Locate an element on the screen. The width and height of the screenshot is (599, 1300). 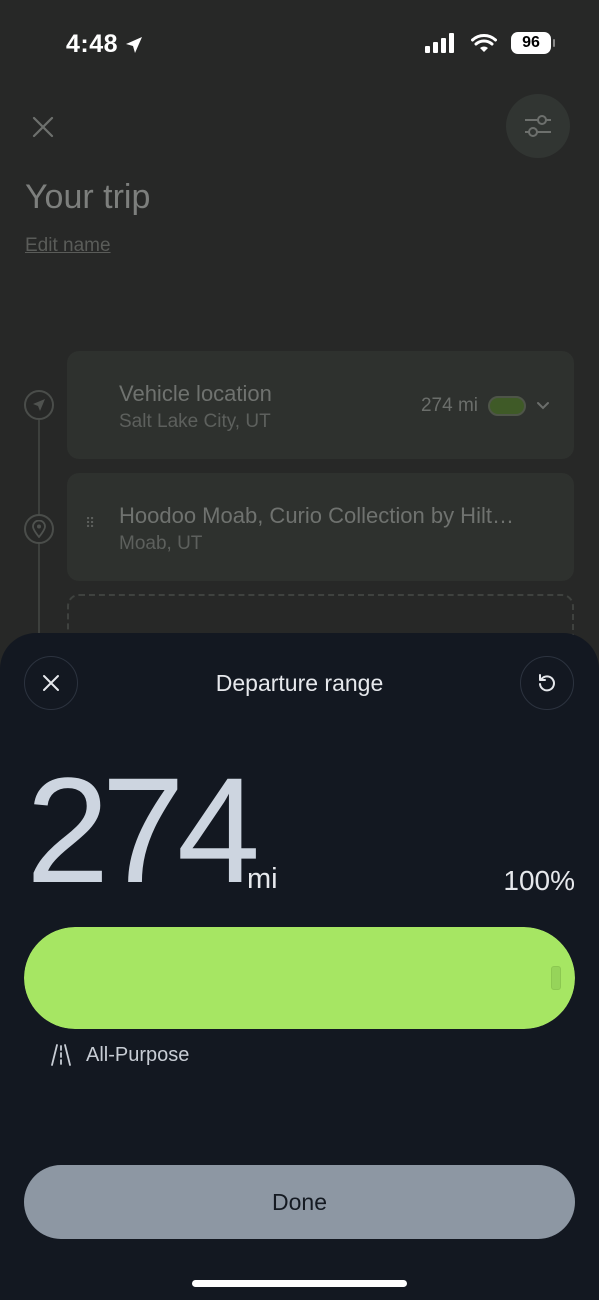
driving-mode-label: All-Purpose is located at coordinates (138, 1054).